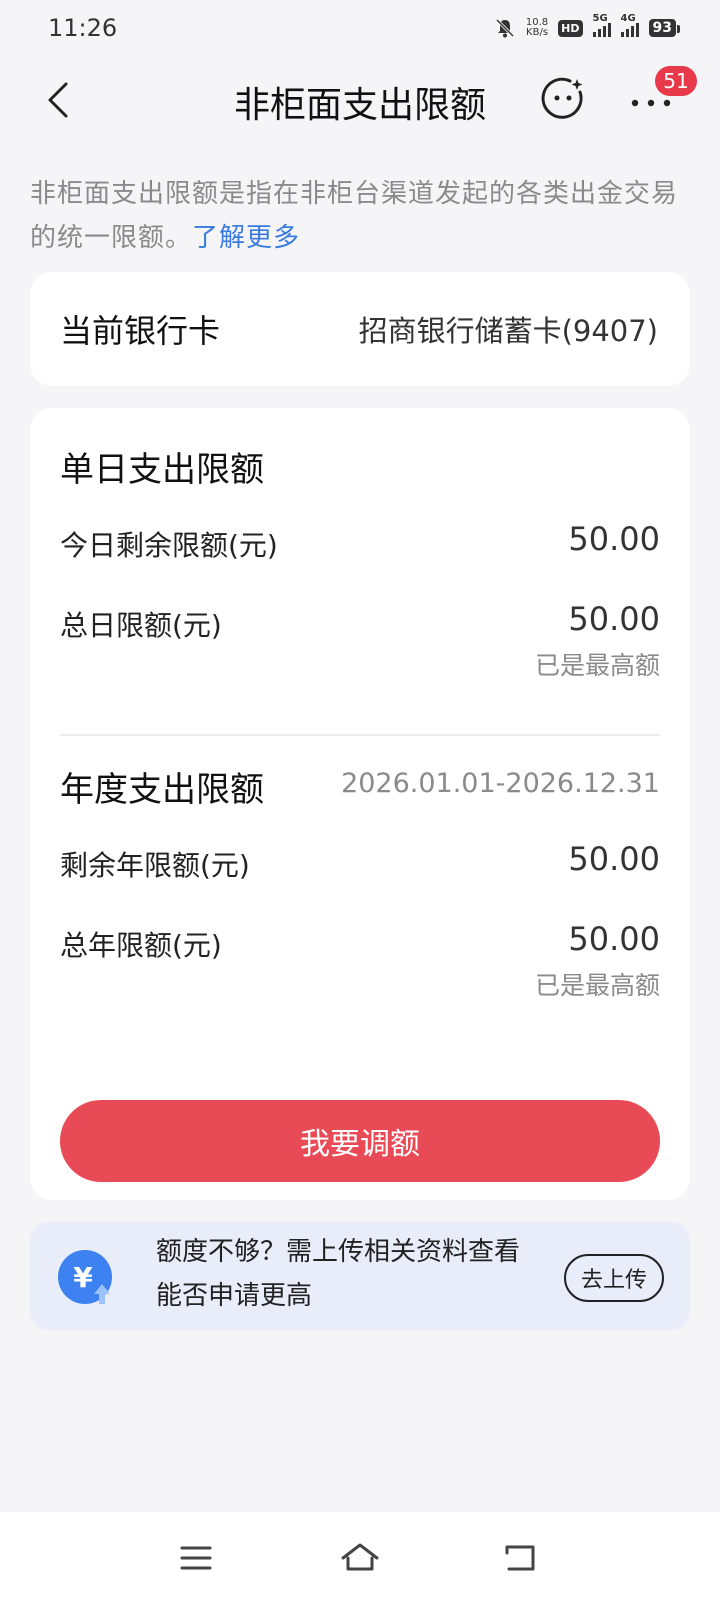 The width and height of the screenshot is (720, 1600). What do you see at coordinates (500, 783) in the screenshot?
I see `yearly-date-range: 2026.01.01-2026.12.31` at bounding box center [500, 783].